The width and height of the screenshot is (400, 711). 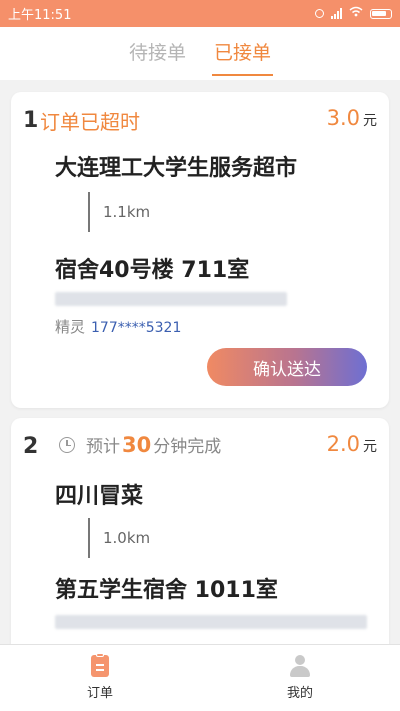 What do you see at coordinates (31, 446) in the screenshot?
I see `order-index: 2` at bounding box center [31, 446].